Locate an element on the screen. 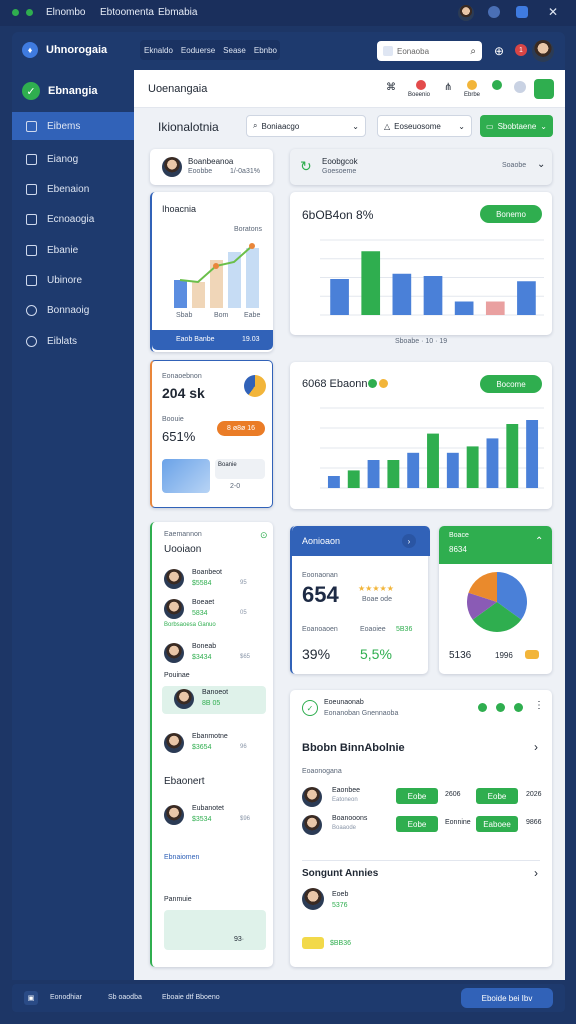  sidebar-item: Ebanie is located at coordinates (73, 250).